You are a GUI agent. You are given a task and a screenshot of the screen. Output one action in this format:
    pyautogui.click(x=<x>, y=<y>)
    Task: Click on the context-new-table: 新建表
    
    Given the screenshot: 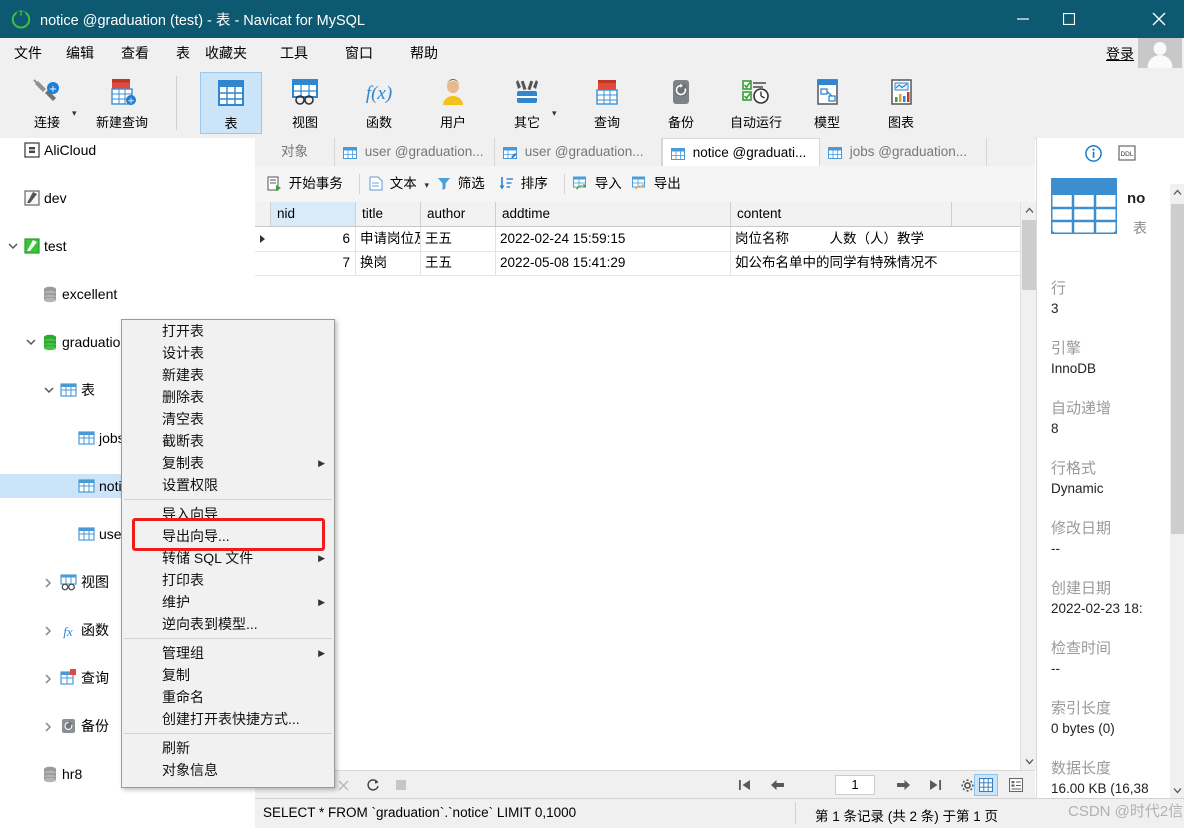 What is the action you would take?
    pyautogui.click(x=228, y=375)
    